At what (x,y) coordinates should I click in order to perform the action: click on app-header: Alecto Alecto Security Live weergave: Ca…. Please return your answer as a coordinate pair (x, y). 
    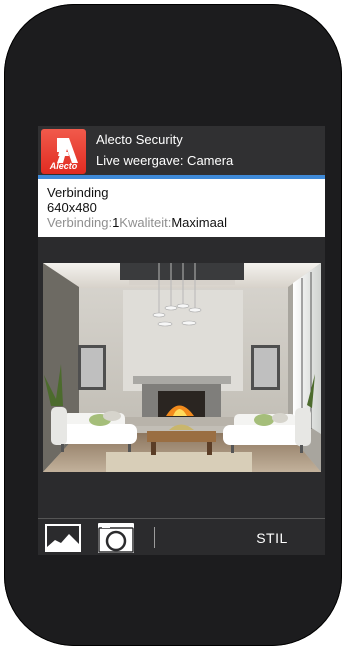
    Looking at the image, I should click on (181, 150).